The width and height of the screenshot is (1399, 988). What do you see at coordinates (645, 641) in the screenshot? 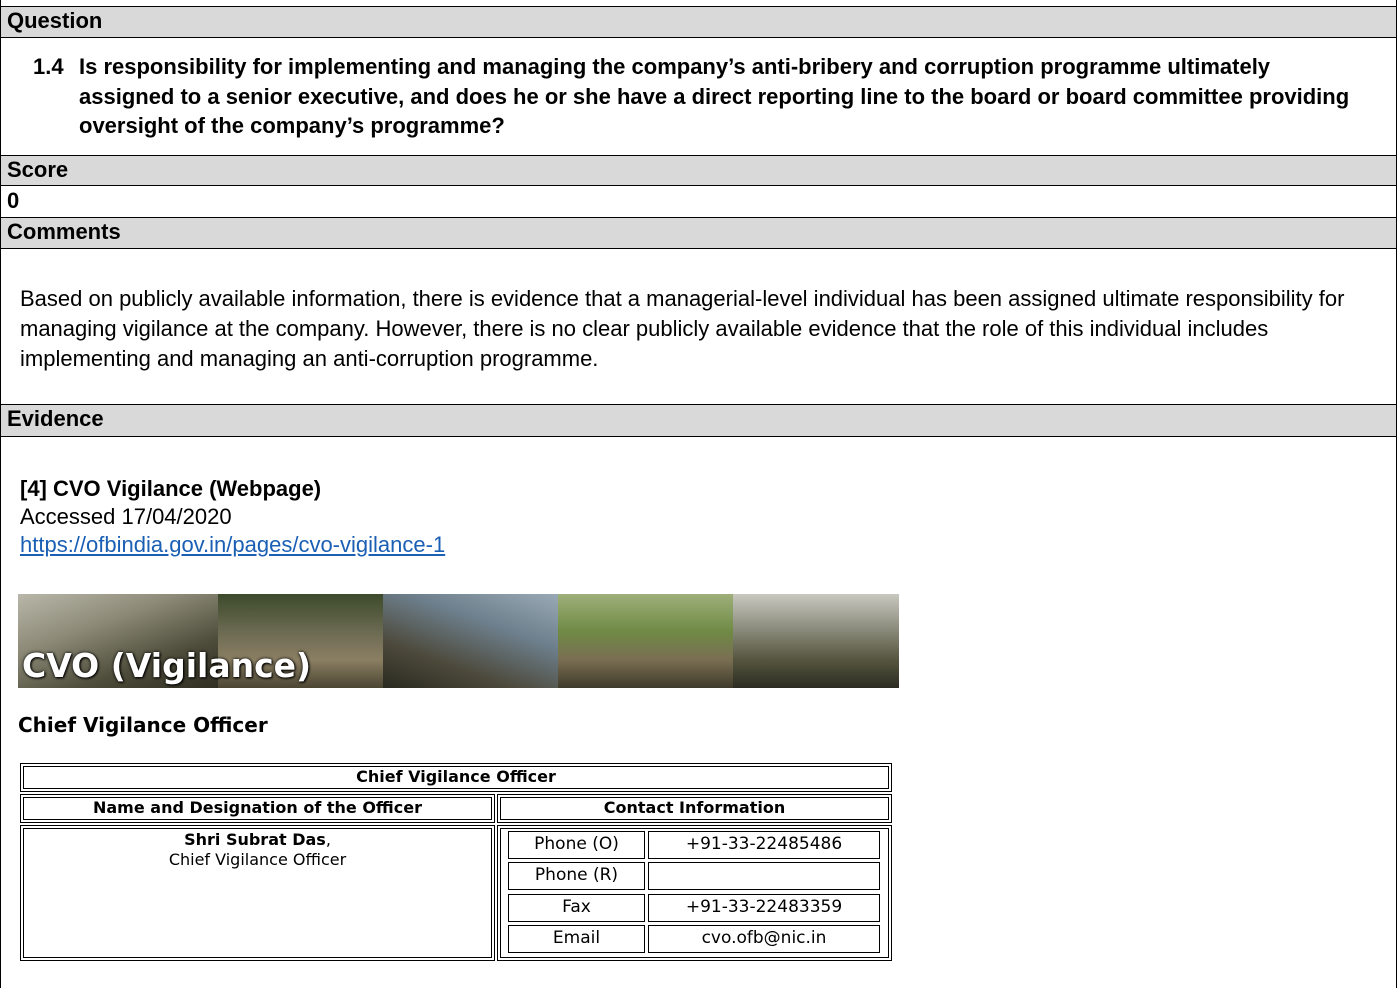
I see `banner-photo-field` at bounding box center [645, 641].